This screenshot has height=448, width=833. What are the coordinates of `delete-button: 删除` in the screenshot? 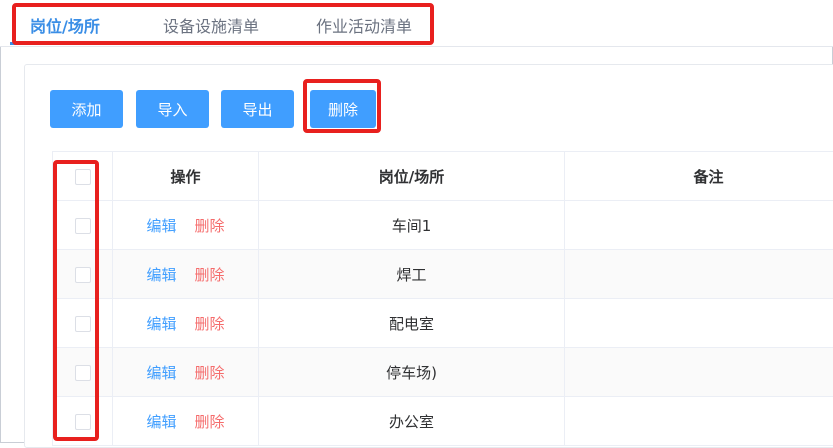 It's located at (343, 109).